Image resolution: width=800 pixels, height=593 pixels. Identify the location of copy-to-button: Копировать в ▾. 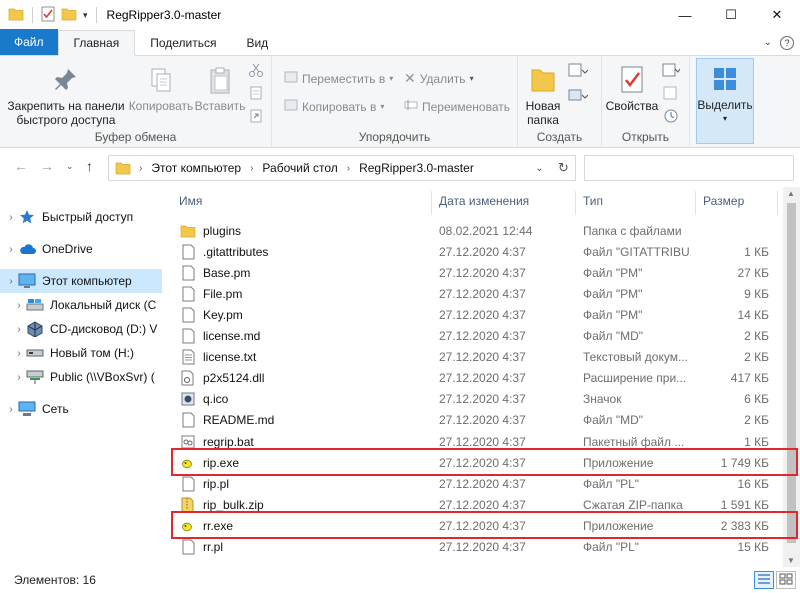
(334, 106).